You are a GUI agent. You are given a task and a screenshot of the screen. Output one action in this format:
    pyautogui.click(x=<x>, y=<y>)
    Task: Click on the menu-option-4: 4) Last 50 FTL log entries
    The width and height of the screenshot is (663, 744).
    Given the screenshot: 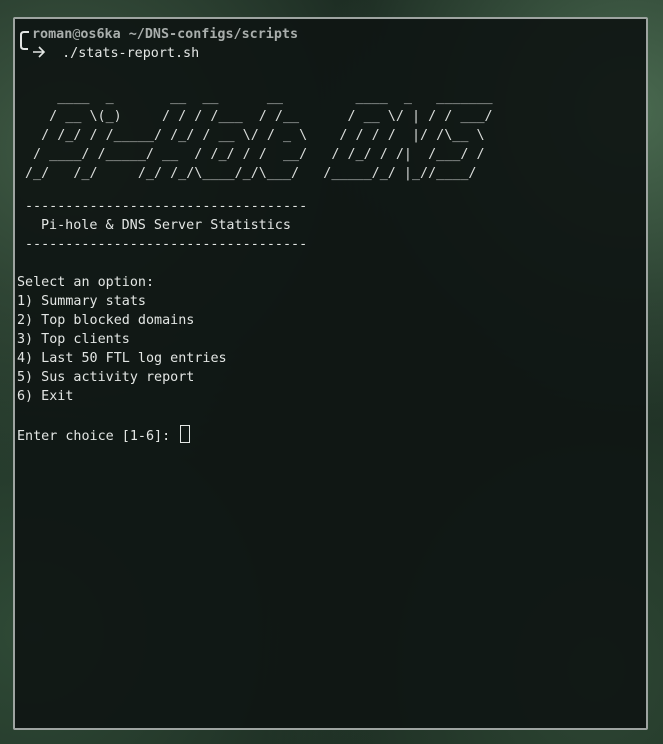 What is the action you would take?
    pyautogui.click(x=122, y=358)
    